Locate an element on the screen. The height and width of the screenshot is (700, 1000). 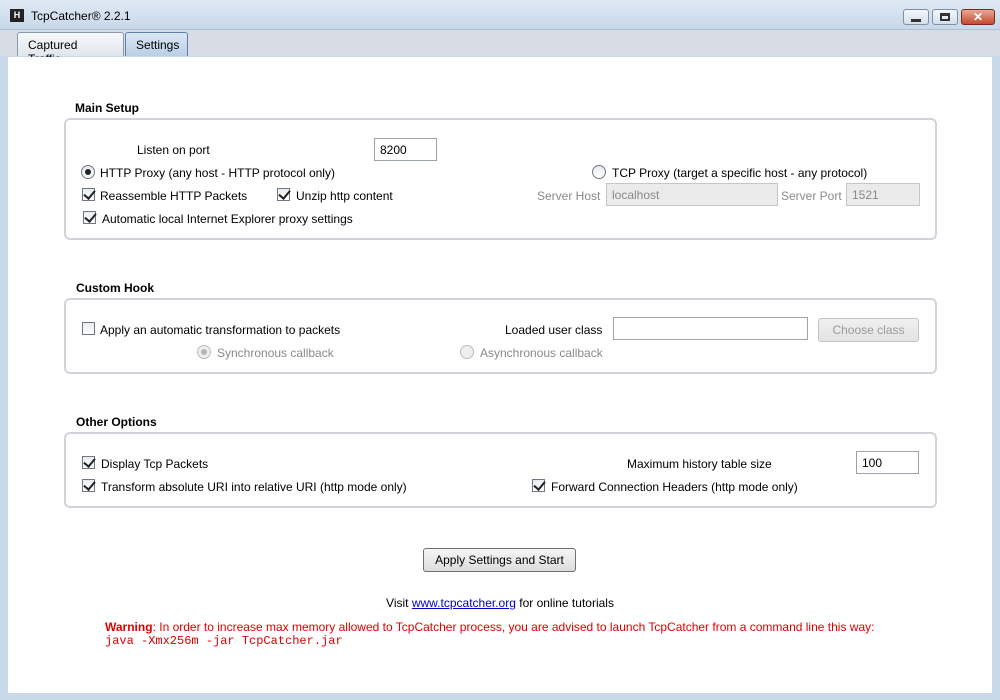
server-port-label: Server Port is located at coordinates (811, 196).